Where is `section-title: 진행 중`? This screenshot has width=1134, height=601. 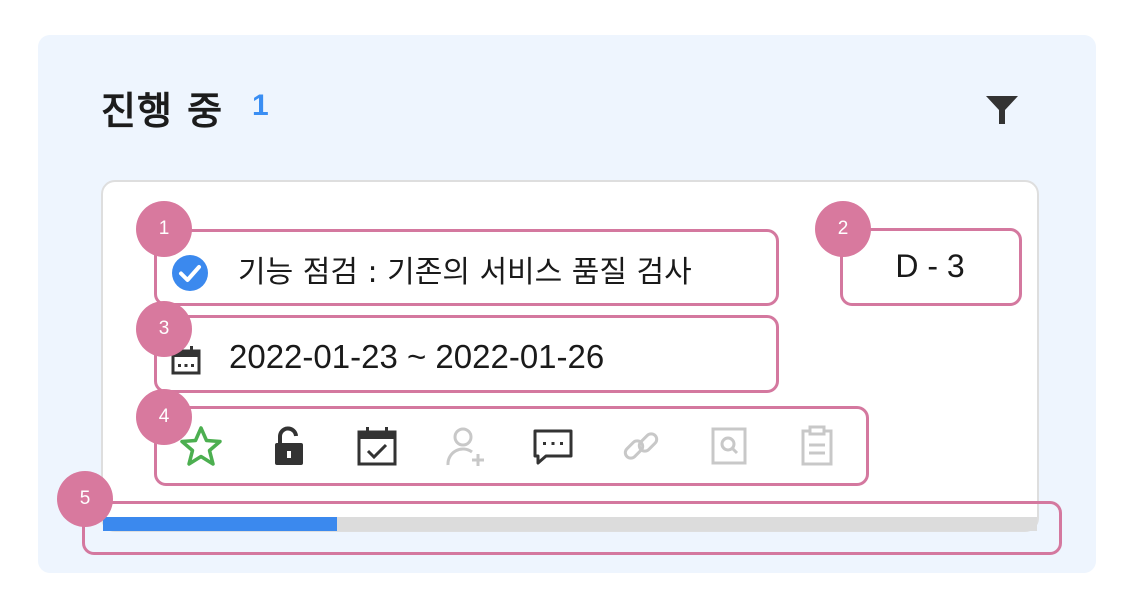 section-title: 진행 중 is located at coordinates (162, 111).